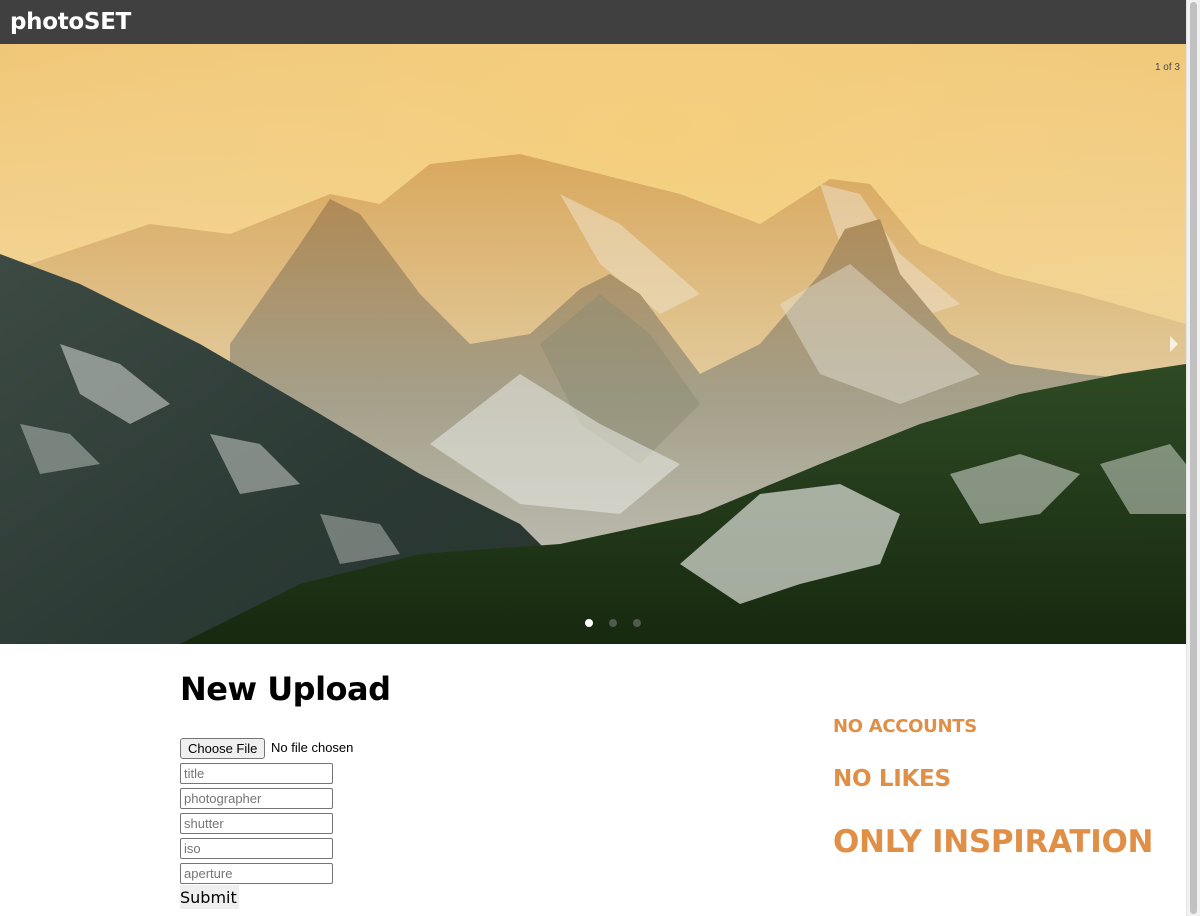  What do you see at coordinates (223, 748) in the screenshot?
I see `choose-file-button: Choose File` at bounding box center [223, 748].